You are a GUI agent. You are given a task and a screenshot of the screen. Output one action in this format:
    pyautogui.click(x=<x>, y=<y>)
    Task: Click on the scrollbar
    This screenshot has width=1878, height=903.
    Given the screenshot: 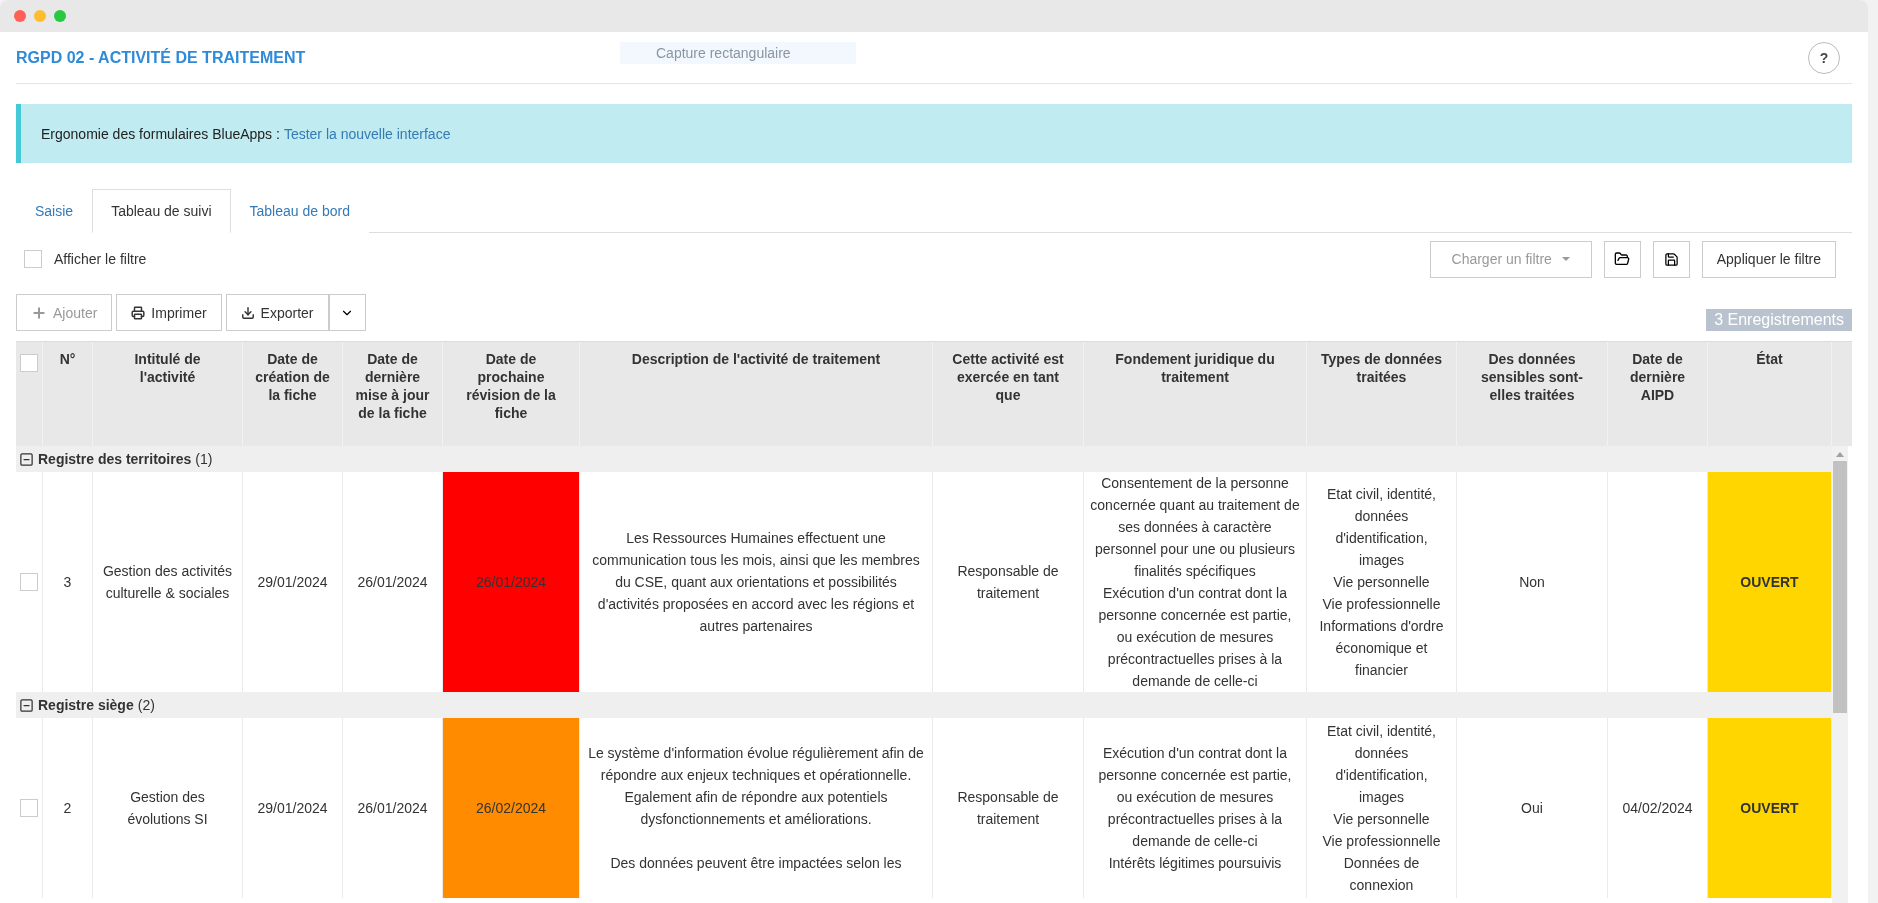 What is the action you would take?
    pyautogui.click(x=1840, y=674)
    